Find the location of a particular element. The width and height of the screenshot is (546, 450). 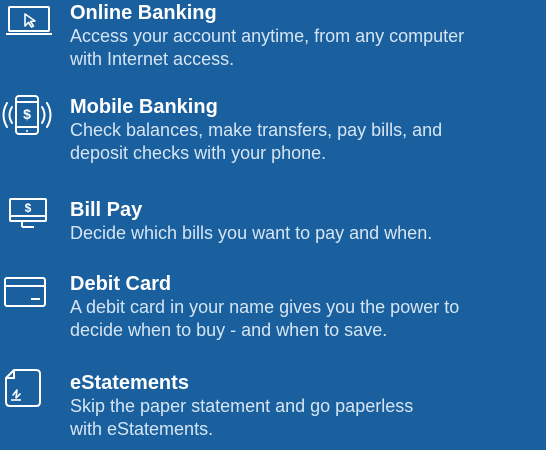

feature-title: Online Banking is located at coordinates (143, 13).